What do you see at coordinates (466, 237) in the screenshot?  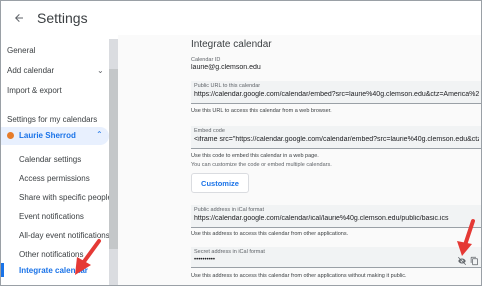 I see `annotation-arrow-secret` at bounding box center [466, 237].